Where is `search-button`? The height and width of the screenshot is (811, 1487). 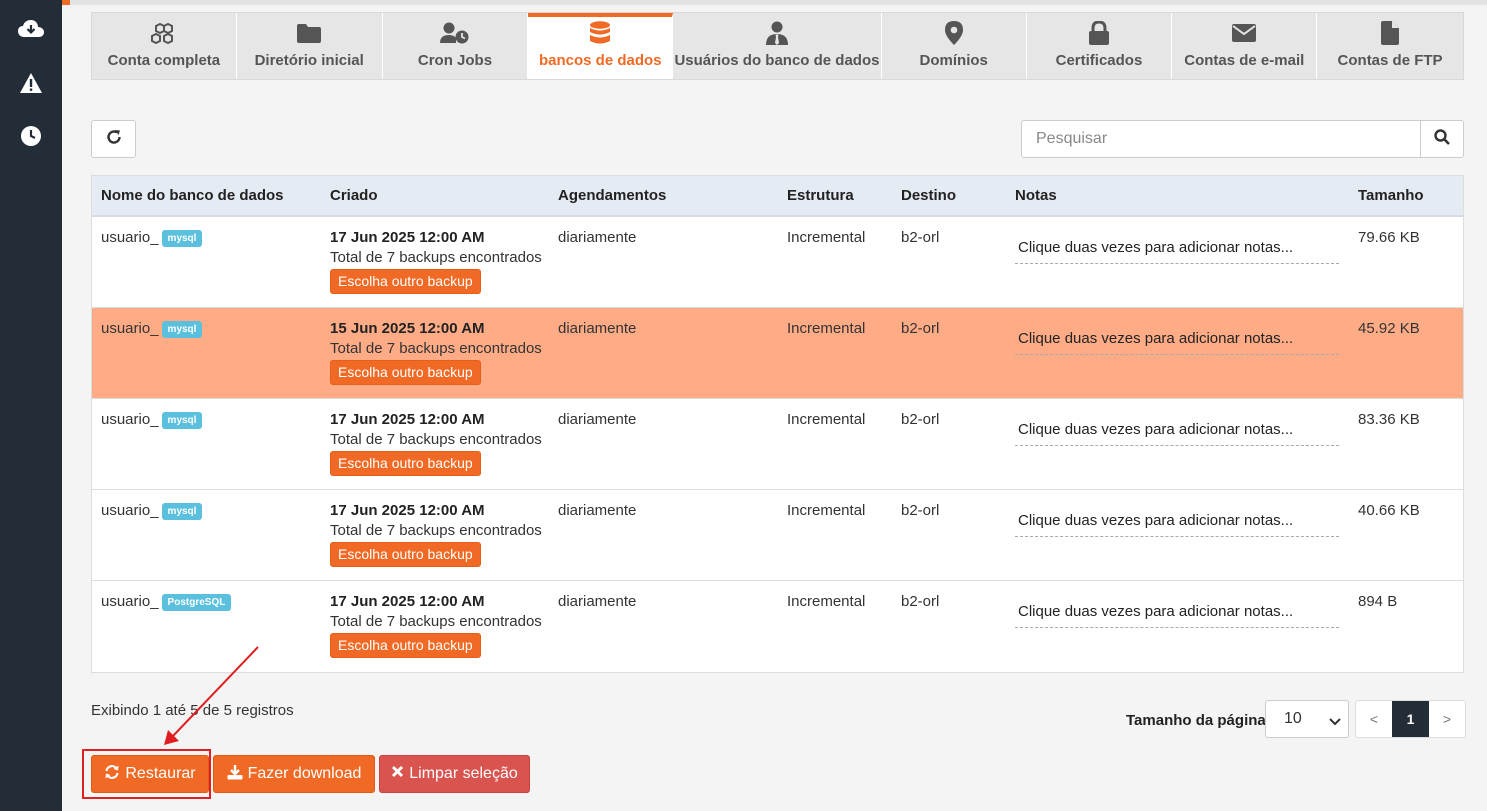 search-button is located at coordinates (1442, 139).